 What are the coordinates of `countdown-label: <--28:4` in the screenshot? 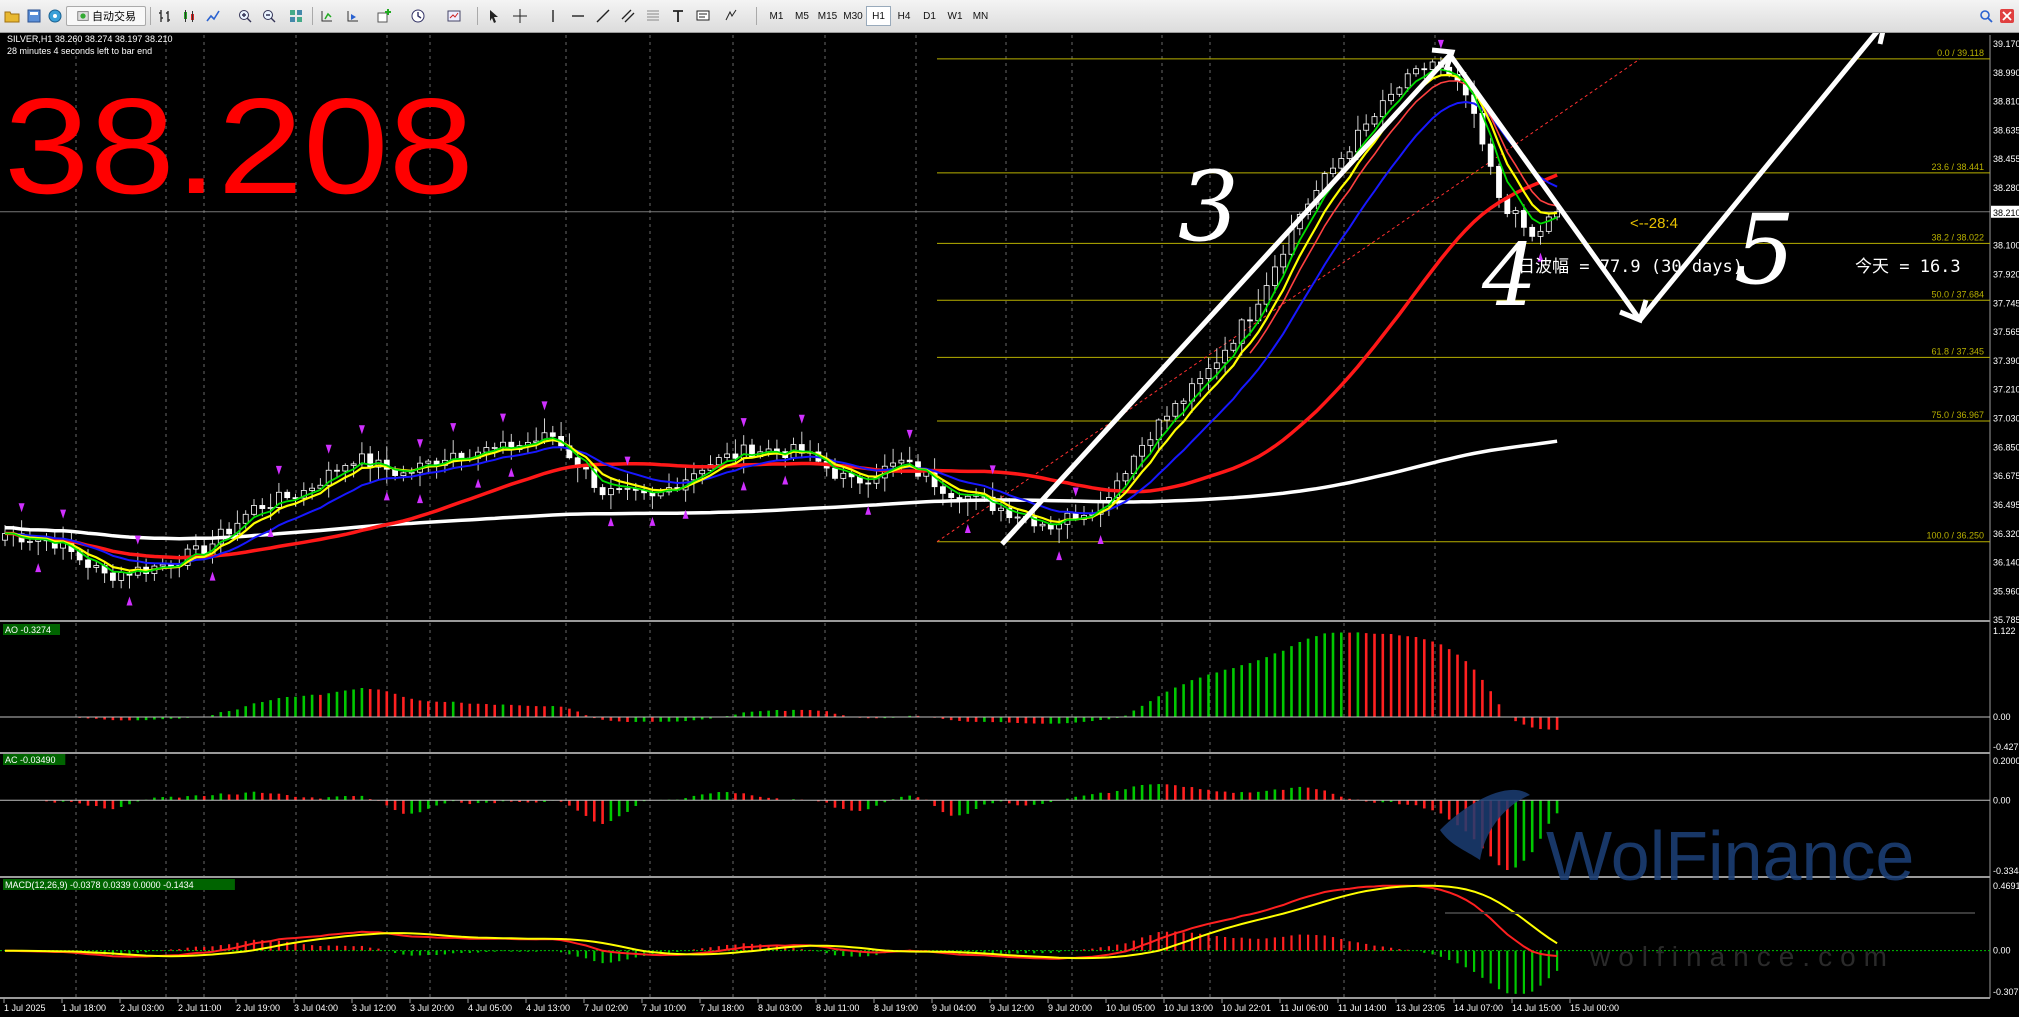 It's located at (1654, 223).